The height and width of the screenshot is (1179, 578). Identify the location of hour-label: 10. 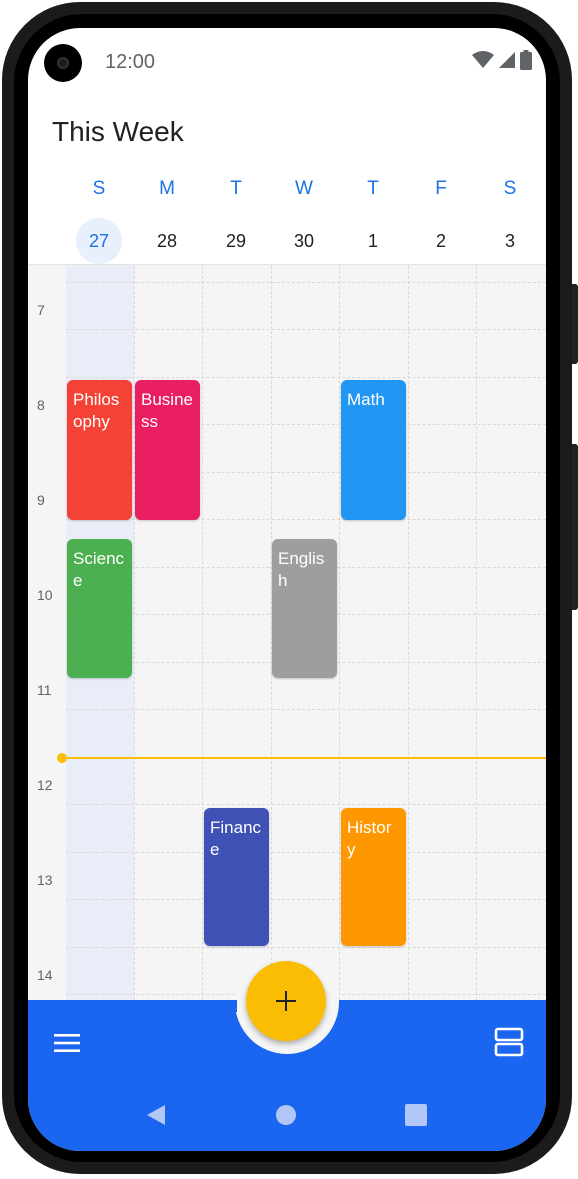
(45, 595).